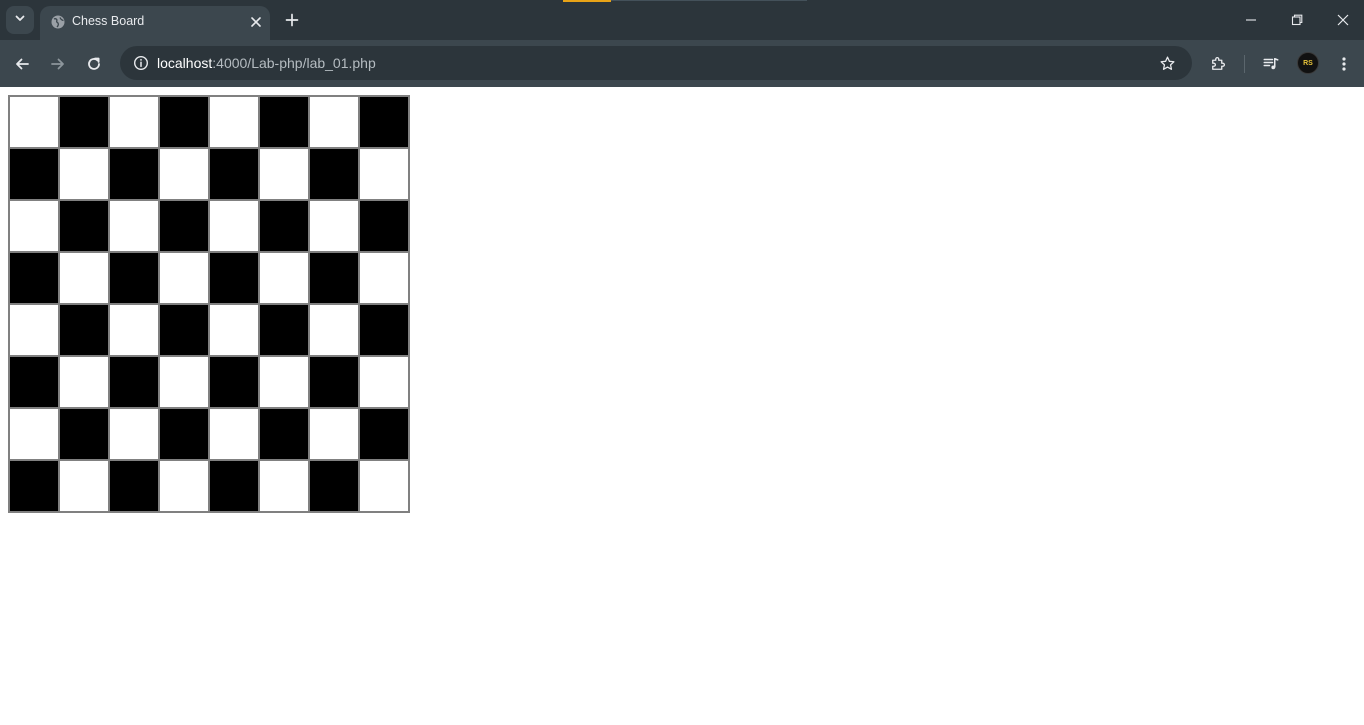 This screenshot has height=725, width=1364. I want to click on tab-title: Chess Board, so click(108, 21).